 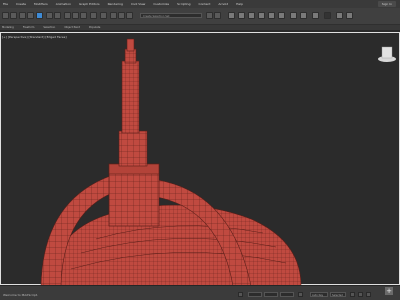 I want to click on auto-key-button: Auto Key, so click(x=319, y=294).